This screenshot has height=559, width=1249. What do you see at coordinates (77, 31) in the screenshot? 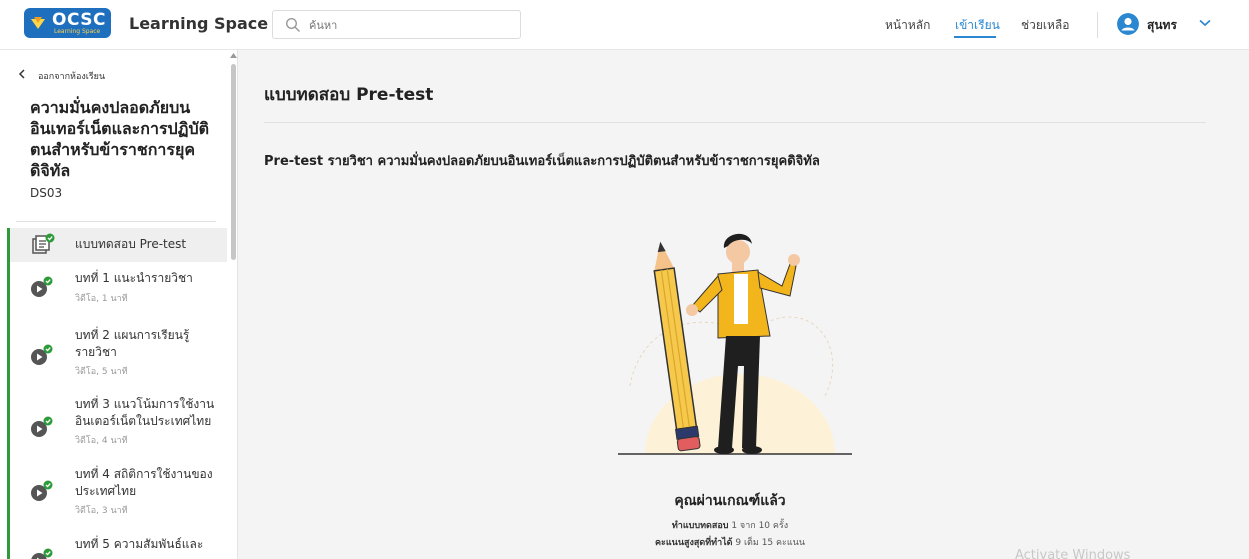
I see `logo-subtext: Learning Space` at bounding box center [77, 31].